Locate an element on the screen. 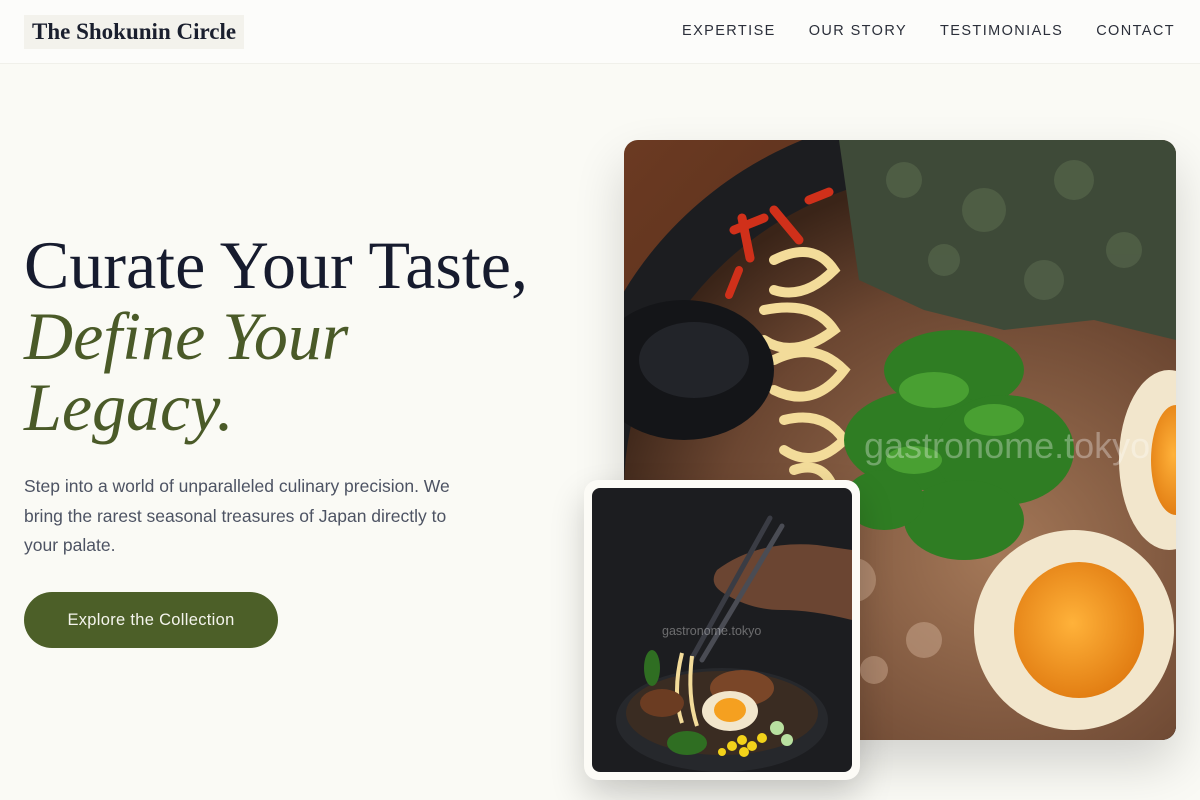 This screenshot has width=1200, height=800. nav-link-our-story: OUR STORY is located at coordinates (858, 31).